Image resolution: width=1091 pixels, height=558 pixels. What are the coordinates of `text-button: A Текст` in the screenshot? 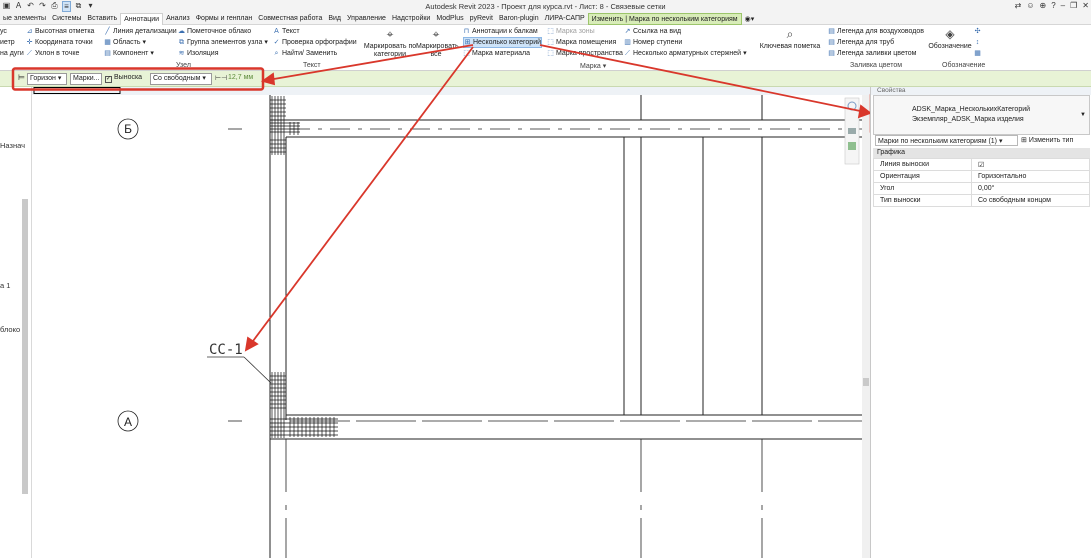 It's located at (315, 31).